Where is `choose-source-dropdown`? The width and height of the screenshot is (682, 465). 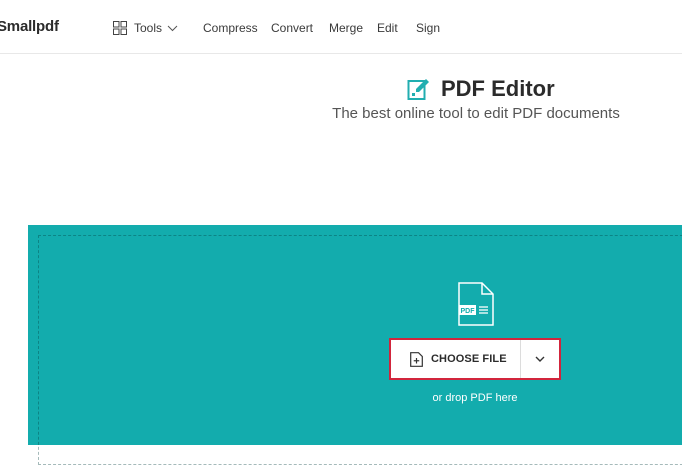 choose-source-dropdown is located at coordinates (540, 359).